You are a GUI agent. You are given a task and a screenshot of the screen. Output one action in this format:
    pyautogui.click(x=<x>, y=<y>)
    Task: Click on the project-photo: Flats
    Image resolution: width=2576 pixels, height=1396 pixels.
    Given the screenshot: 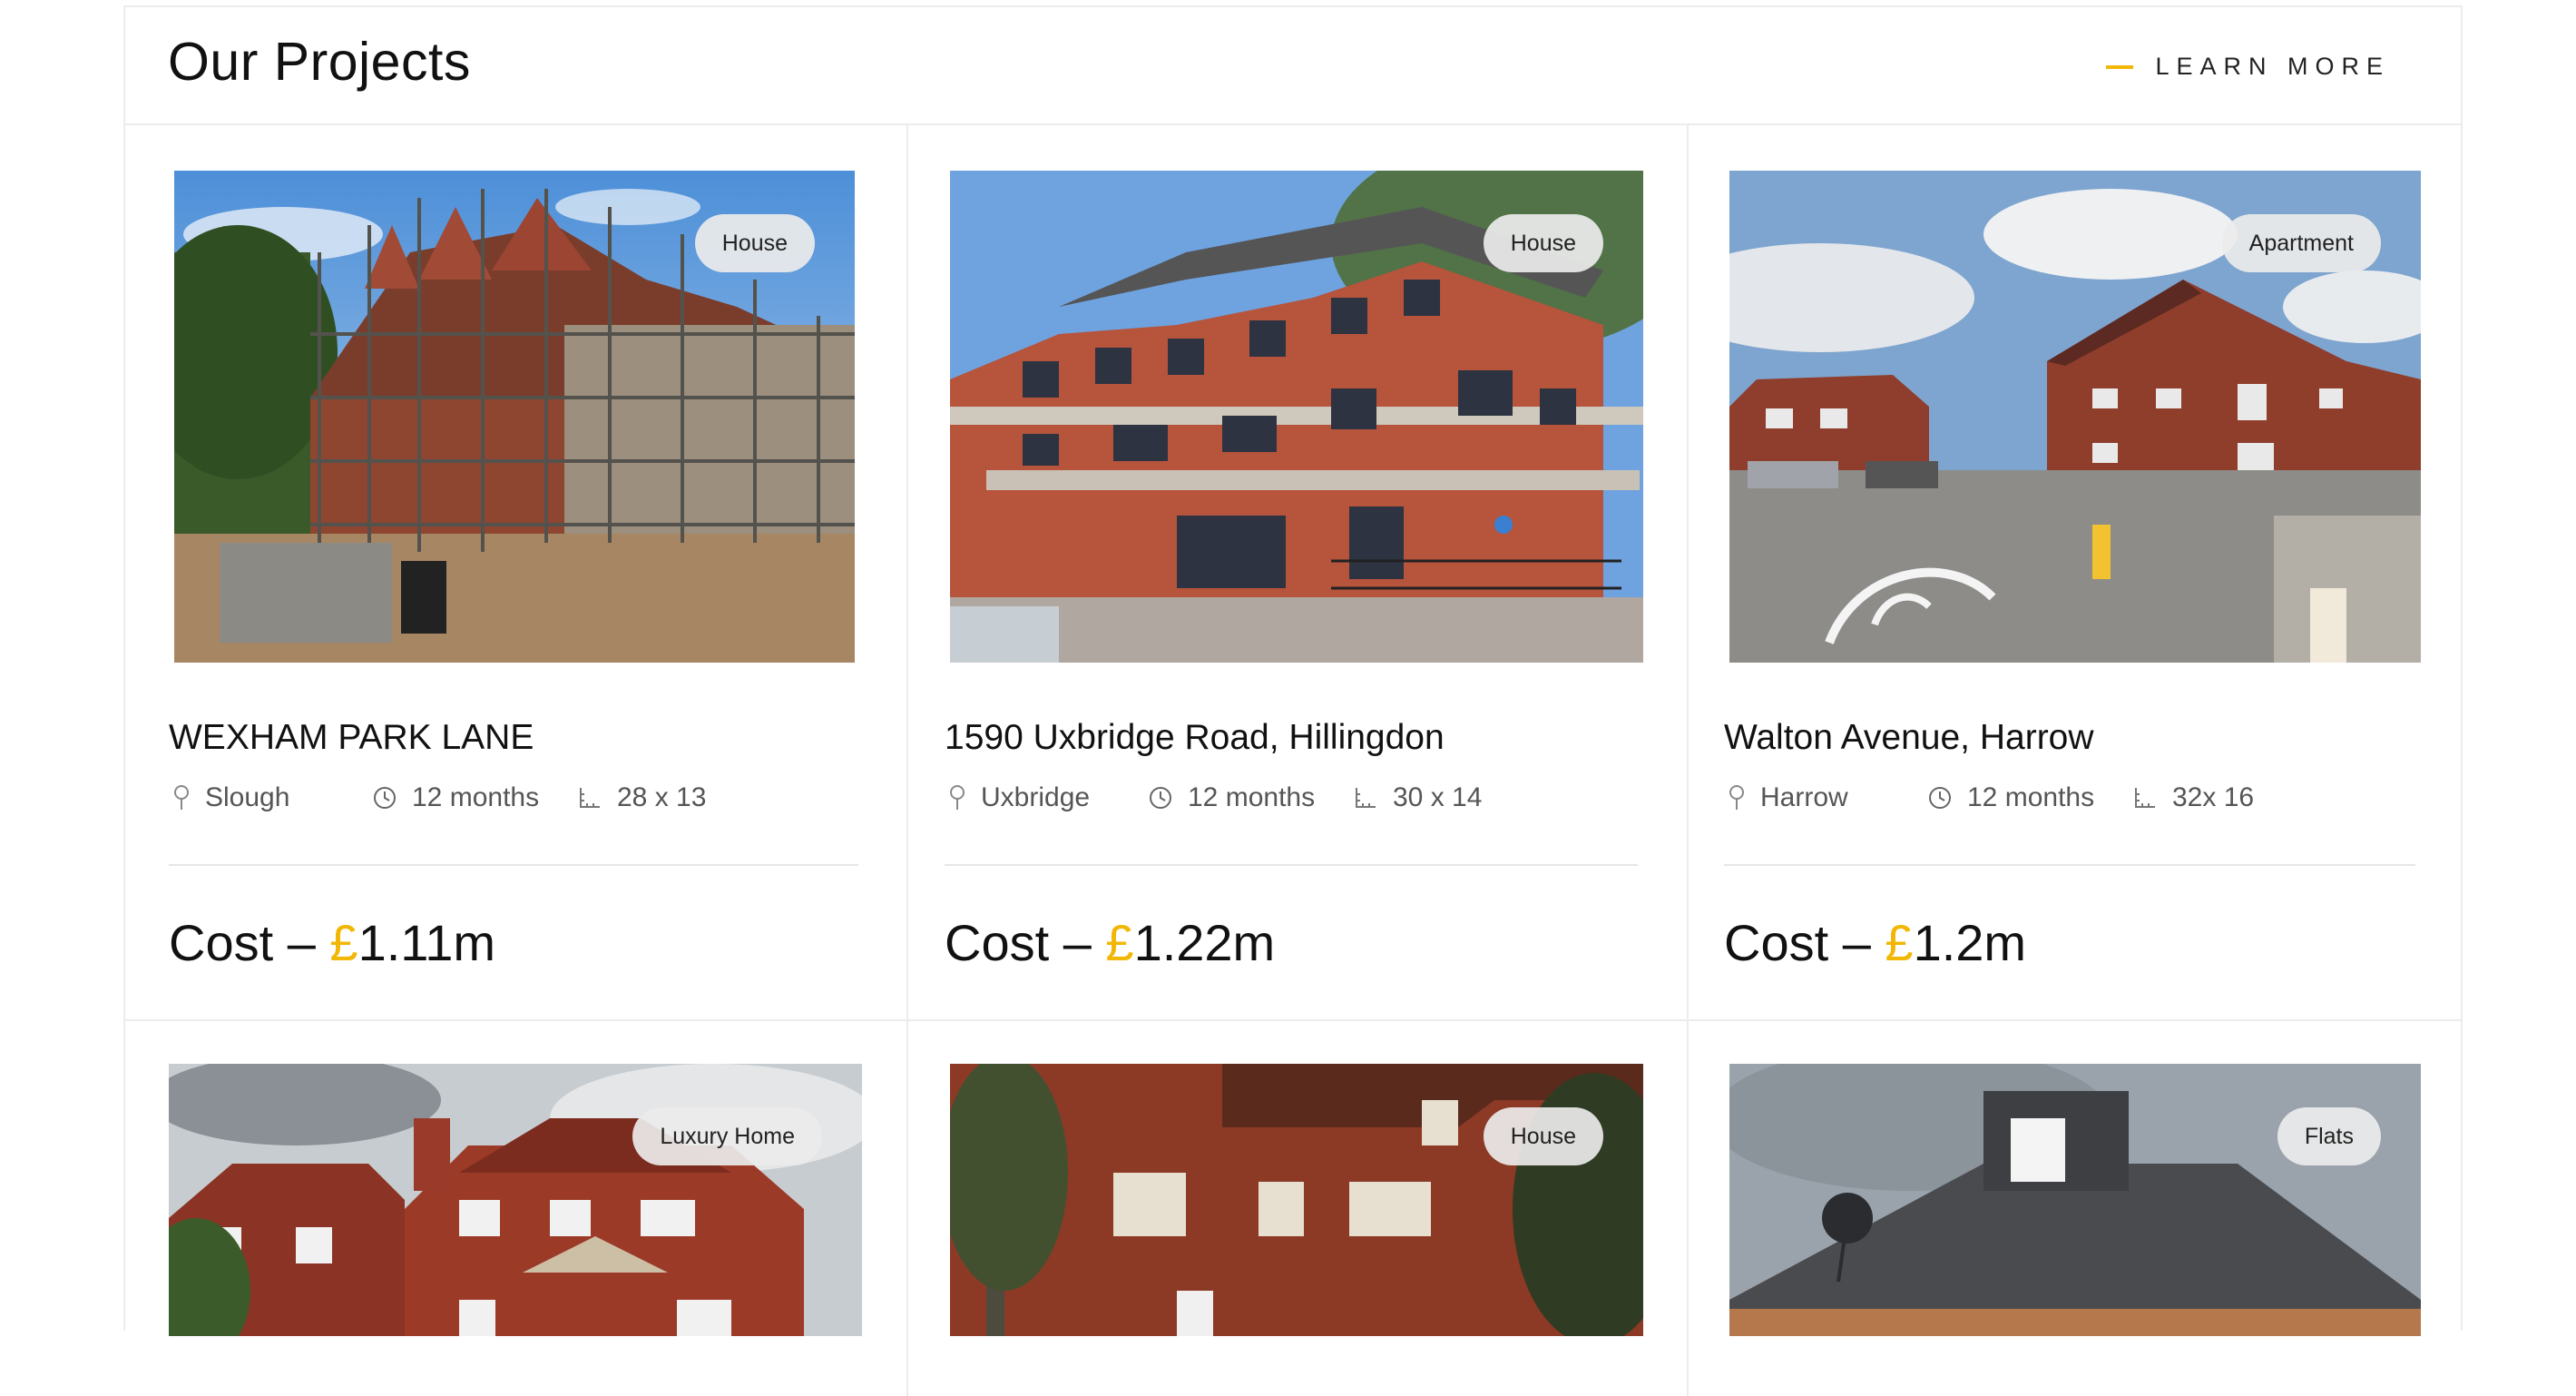 What is the action you would take?
    pyautogui.click(x=2075, y=1200)
    